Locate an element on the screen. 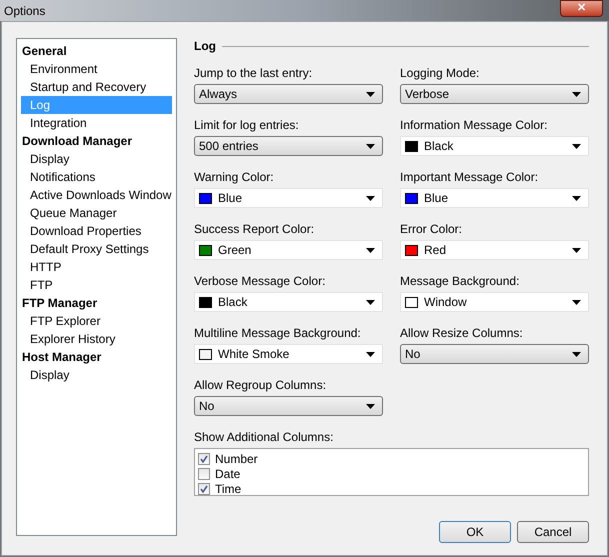 The height and width of the screenshot is (557, 609). field-label: Jump to the last entry: is located at coordinates (254, 73).